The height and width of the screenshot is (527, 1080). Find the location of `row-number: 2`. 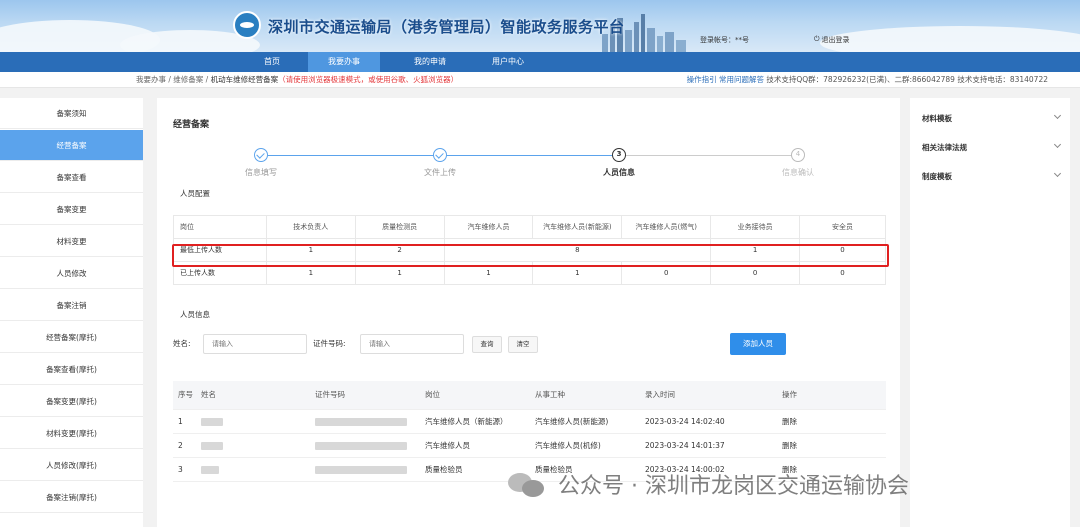

row-number: 2 is located at coordinates (187, 445).